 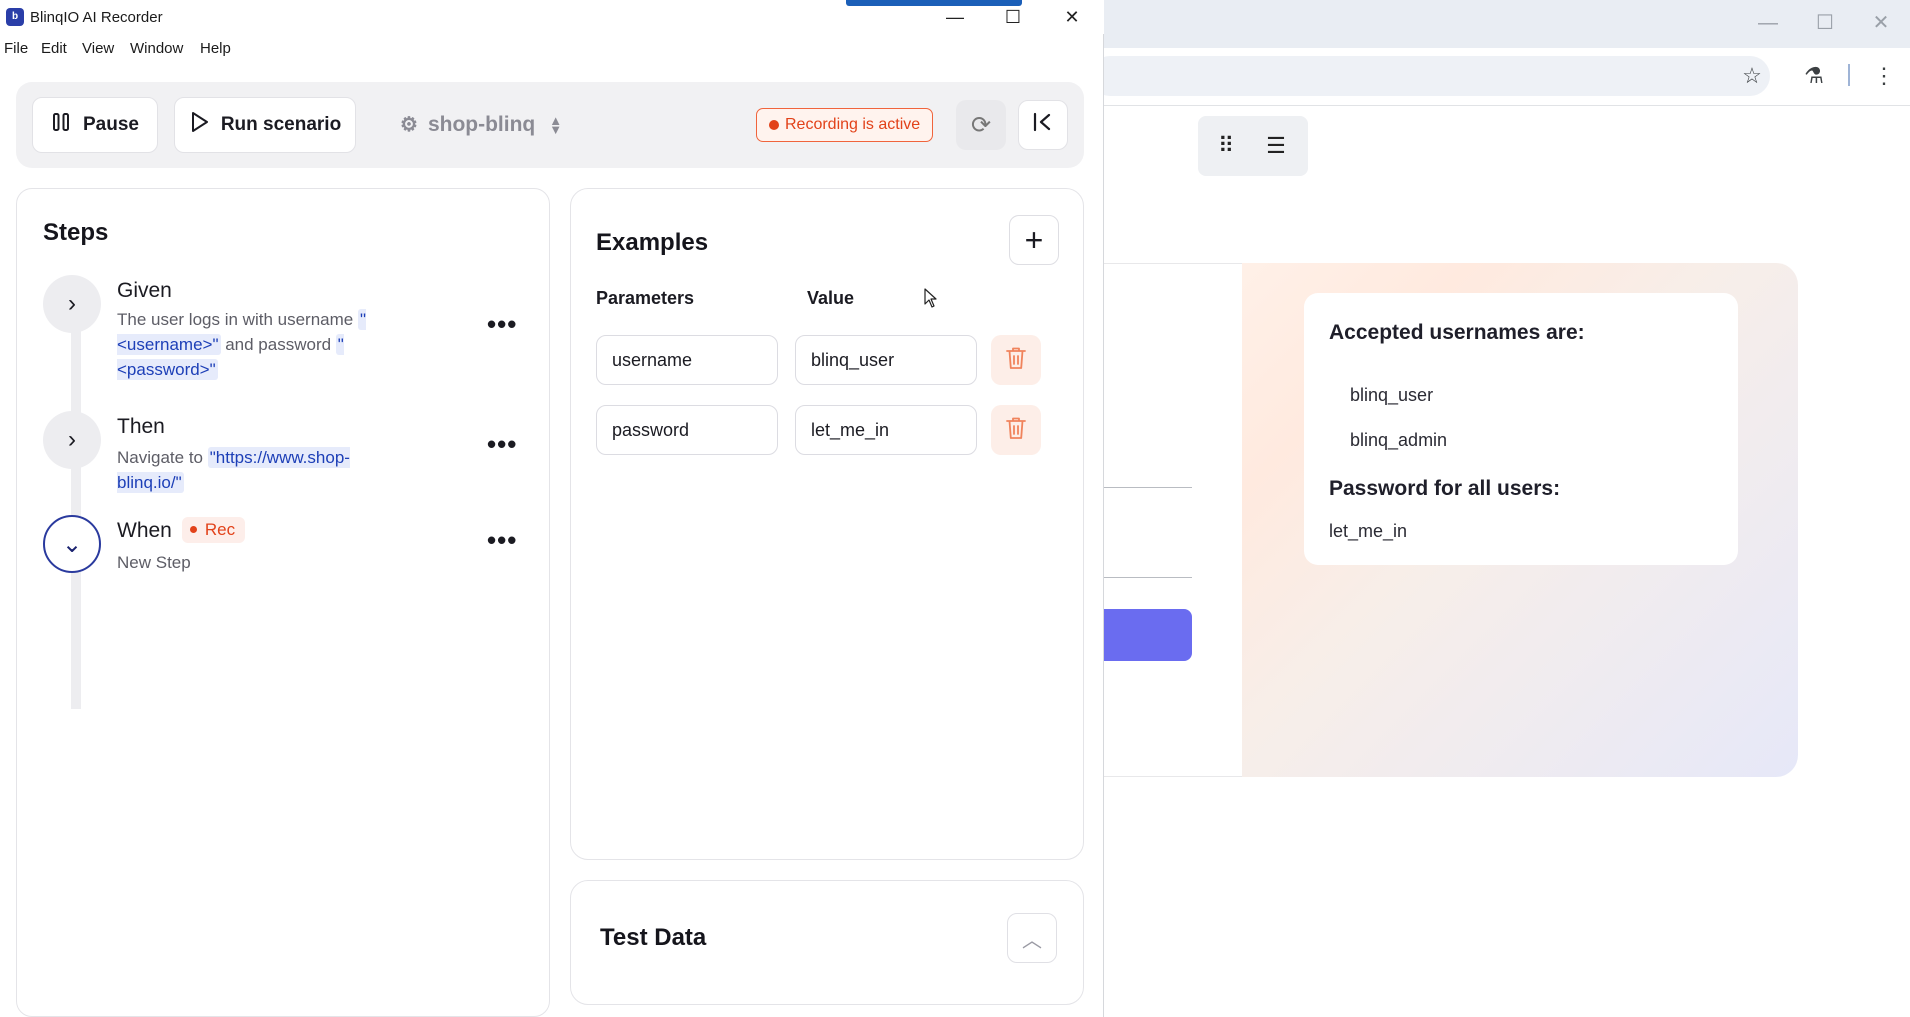 I want to click on menu-file: File, so click(x=16, y=48).